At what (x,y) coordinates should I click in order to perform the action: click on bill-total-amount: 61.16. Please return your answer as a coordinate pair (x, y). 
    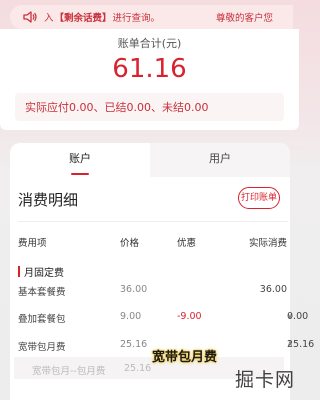
    Looking at the image, I should click on (149, 69).